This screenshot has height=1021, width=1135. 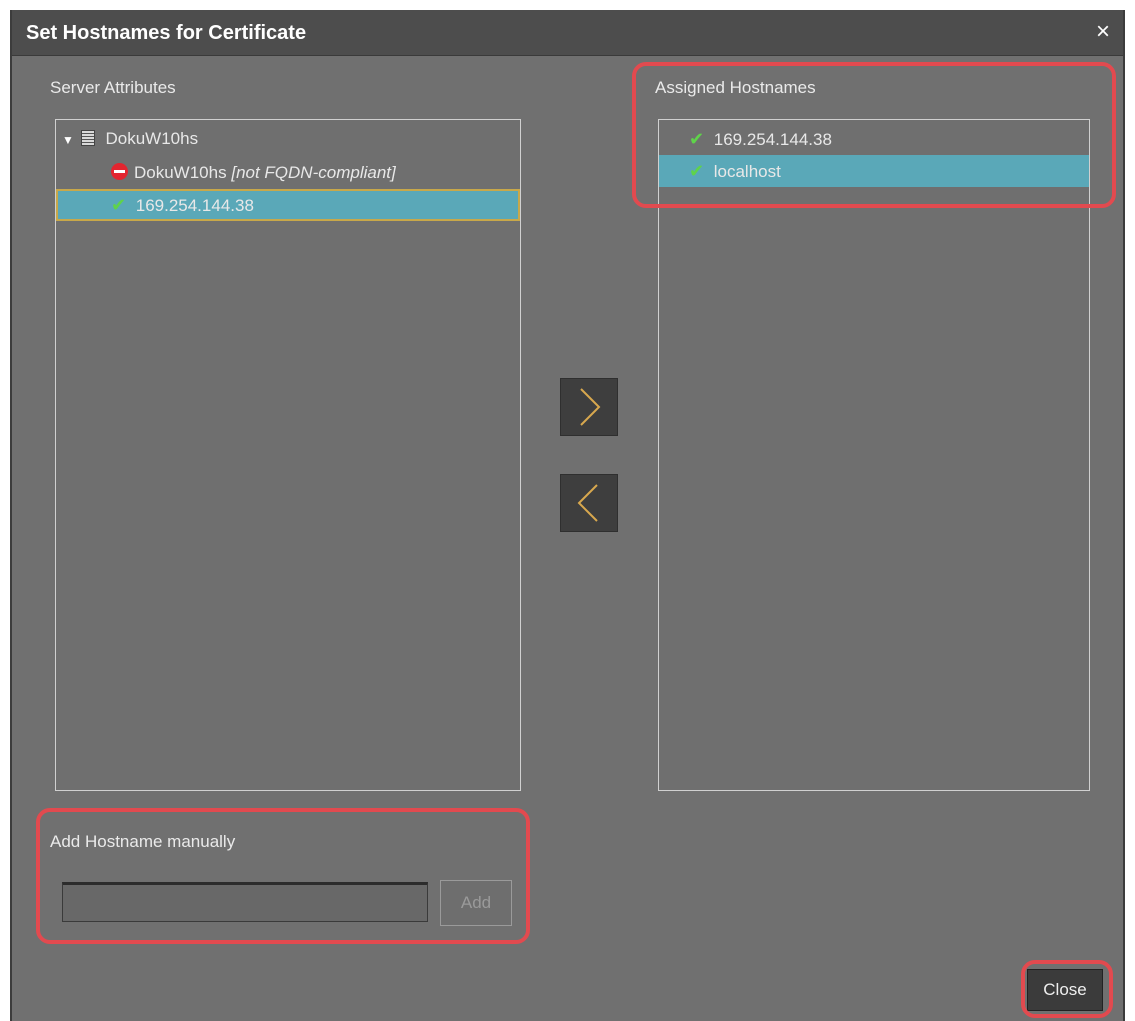 I want to click on list-item-label: localhost, so click(x=747, y=171).